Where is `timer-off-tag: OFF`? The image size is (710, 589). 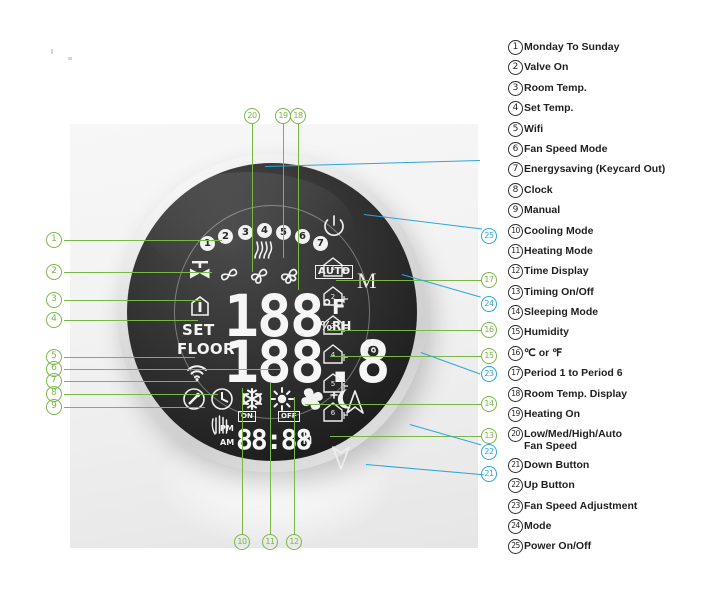 timer-off-tag: OFF is located at coordinates (289, 416).